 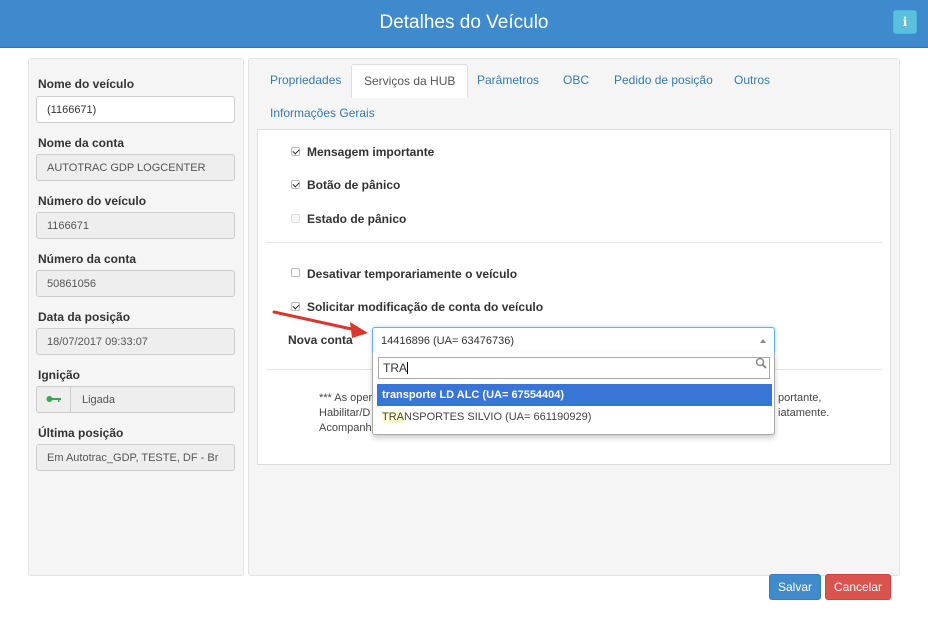 I want to click on account-number-field: 50861056, so click(x=135, y=283).